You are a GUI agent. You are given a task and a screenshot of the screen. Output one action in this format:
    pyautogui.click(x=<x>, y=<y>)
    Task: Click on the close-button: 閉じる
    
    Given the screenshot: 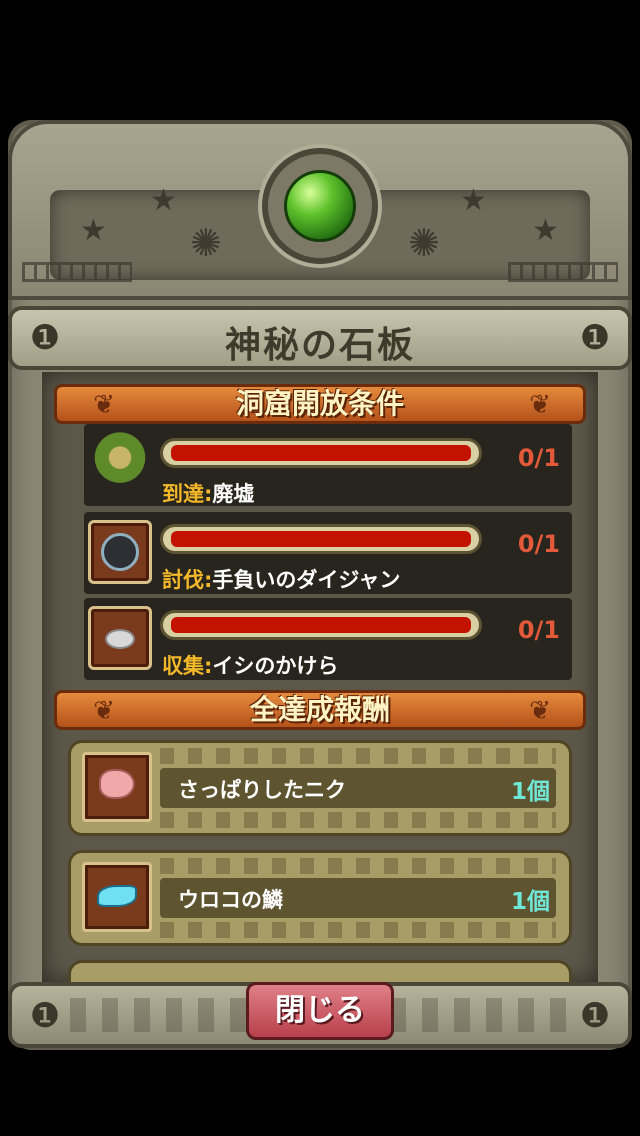 What is the action you would take?
    pyautogui.click(x=320, y=1011)
    